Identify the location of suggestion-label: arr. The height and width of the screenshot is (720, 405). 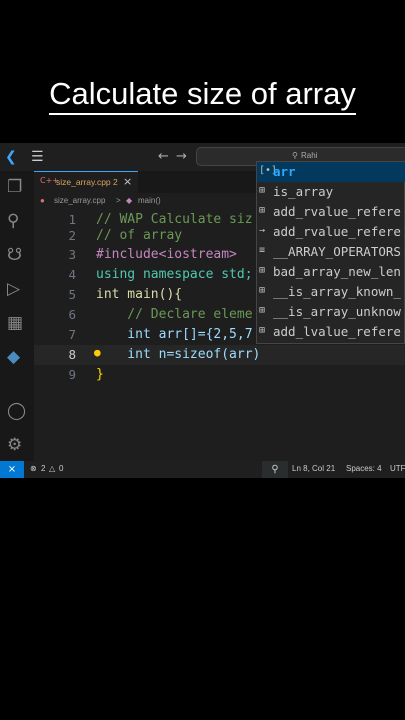
(284, 171).